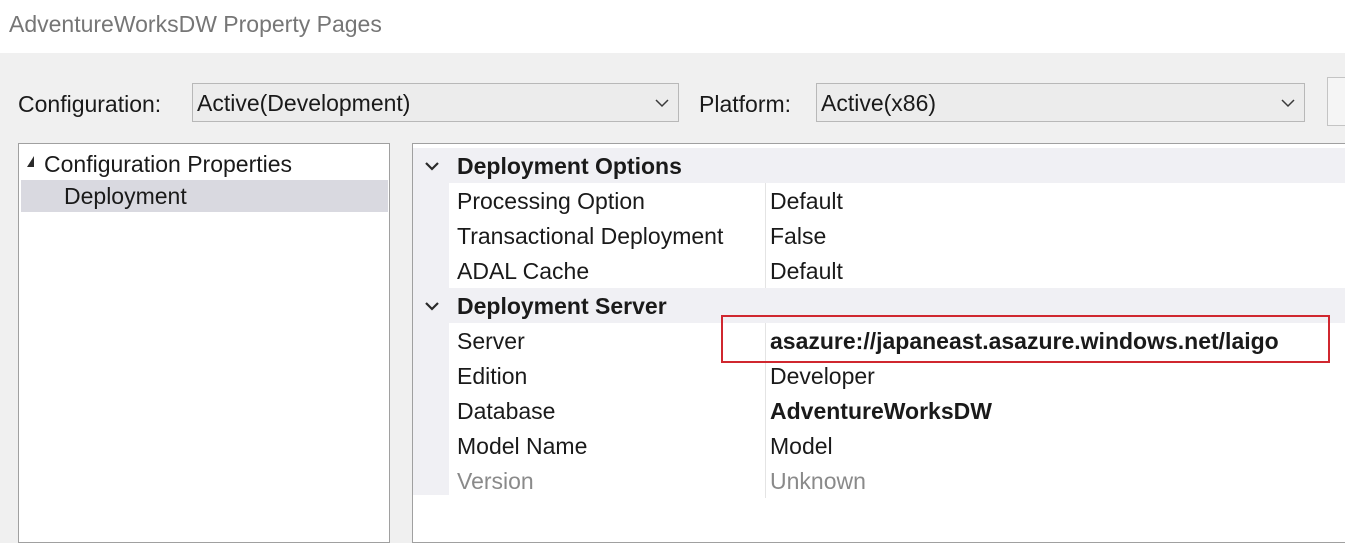 This screenshot has width=1345, height=543. I want to click on property-value: AdventureWorksDW, so click(881, 411).